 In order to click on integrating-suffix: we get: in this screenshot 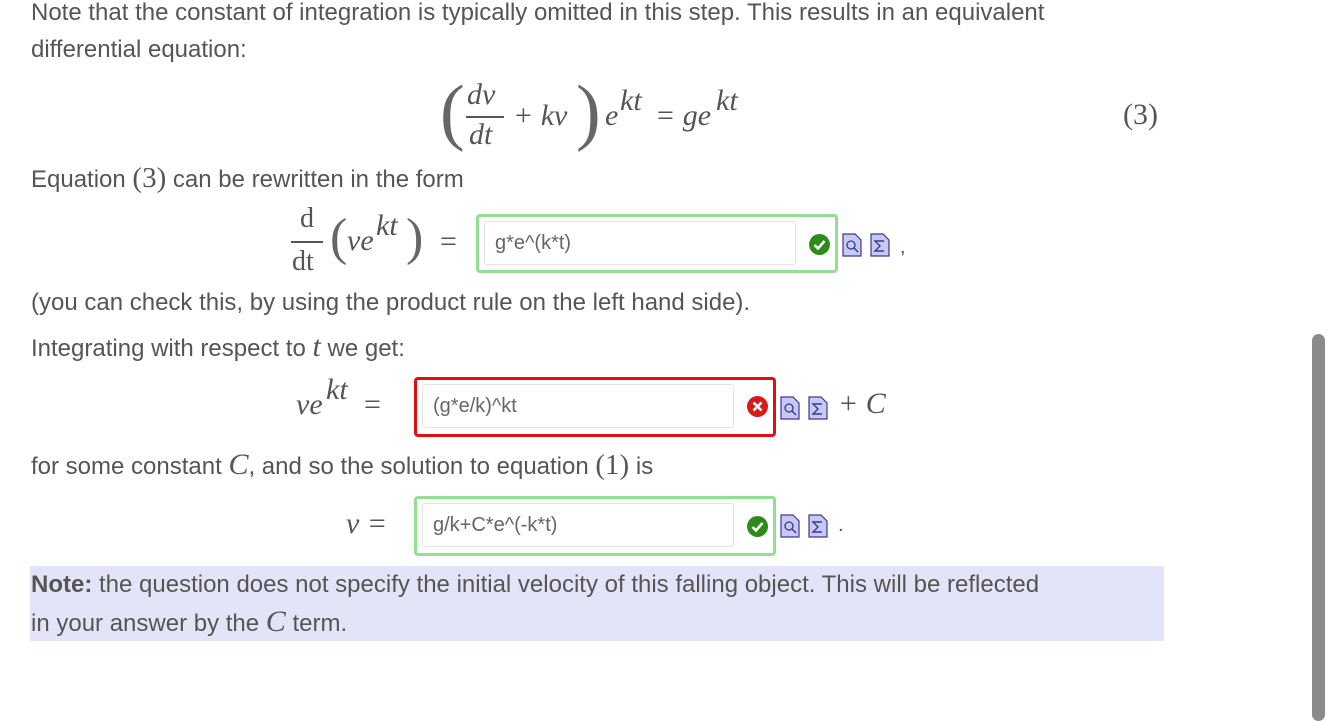, I will do `click(366, 348)`.